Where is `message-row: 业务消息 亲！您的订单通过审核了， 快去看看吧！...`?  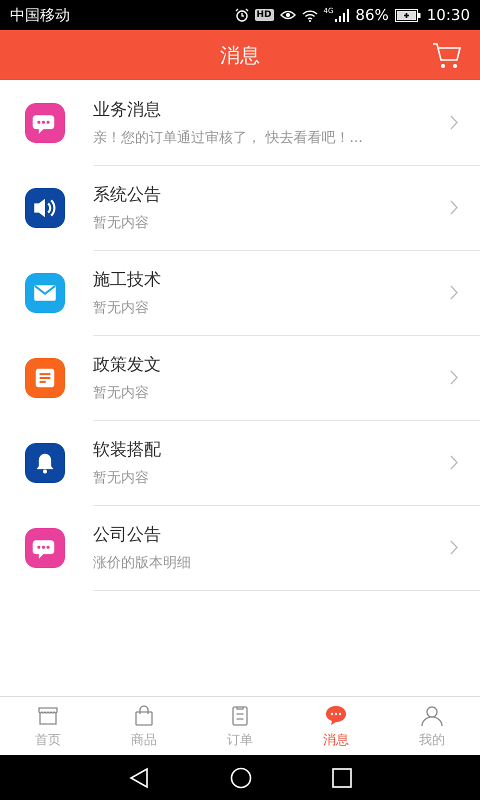 message-row: 业务消息 亲！您的订单通过审核了， 快去看看吧！... is located at coordinates (240, 122).